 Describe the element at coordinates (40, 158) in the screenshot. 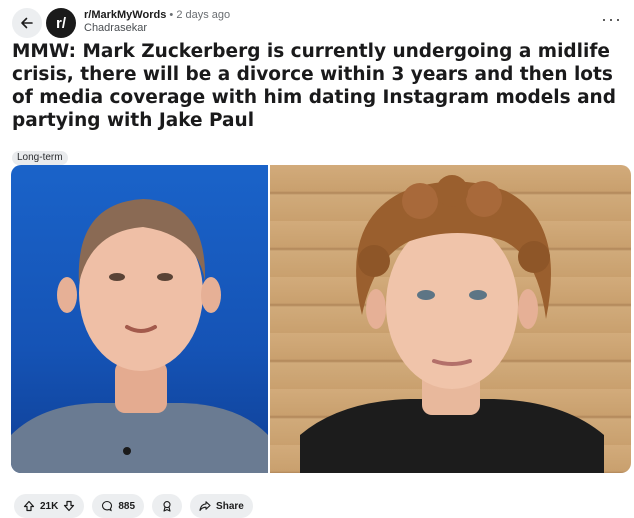

I see `post-flair: Long-term` at that location.